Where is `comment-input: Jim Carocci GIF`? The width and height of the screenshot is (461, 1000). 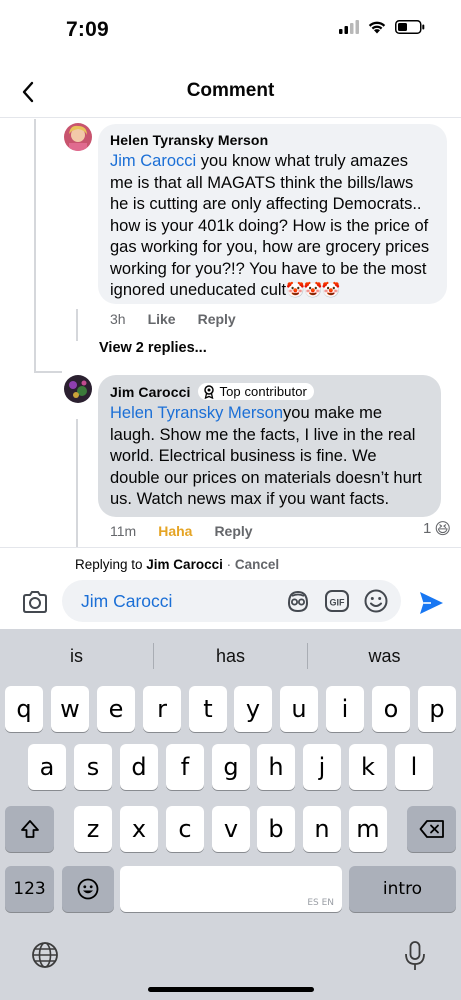
comment-input: Jim Carocci GIF is located at coordinates (231, 601).